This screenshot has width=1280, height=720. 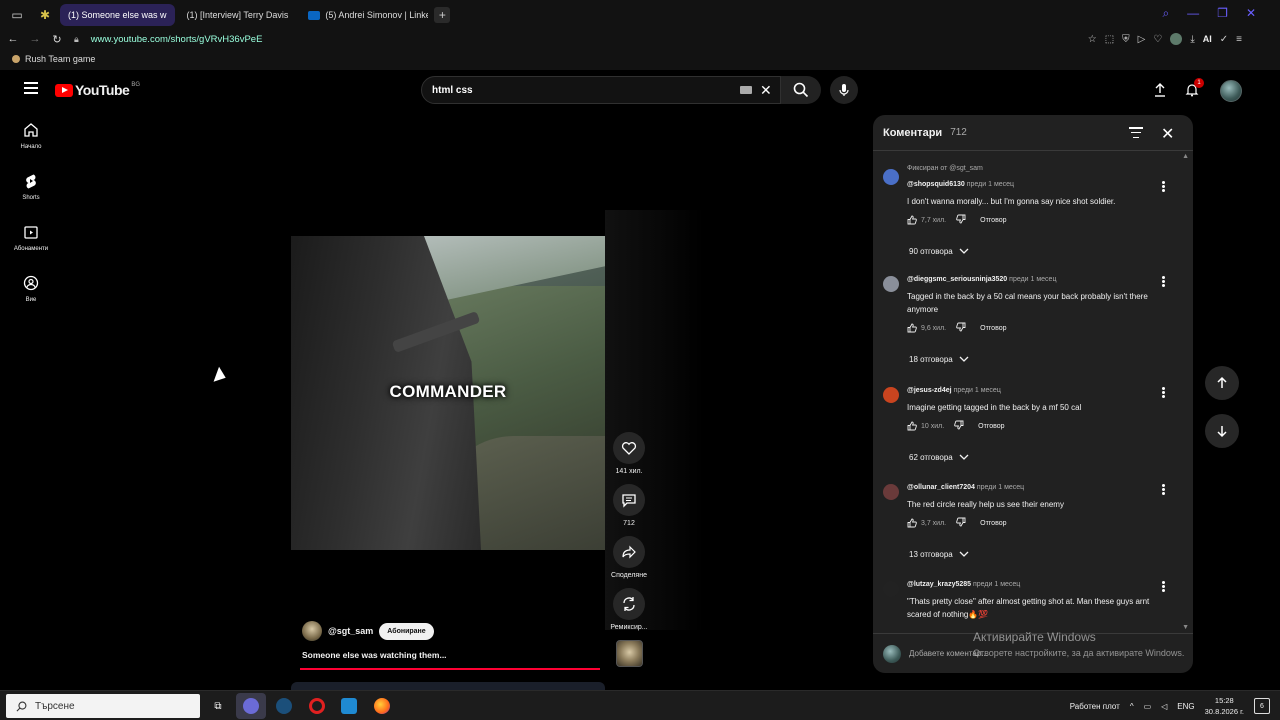 I want to click on close-window-icon: ✕, so click(x=1251, y=13).